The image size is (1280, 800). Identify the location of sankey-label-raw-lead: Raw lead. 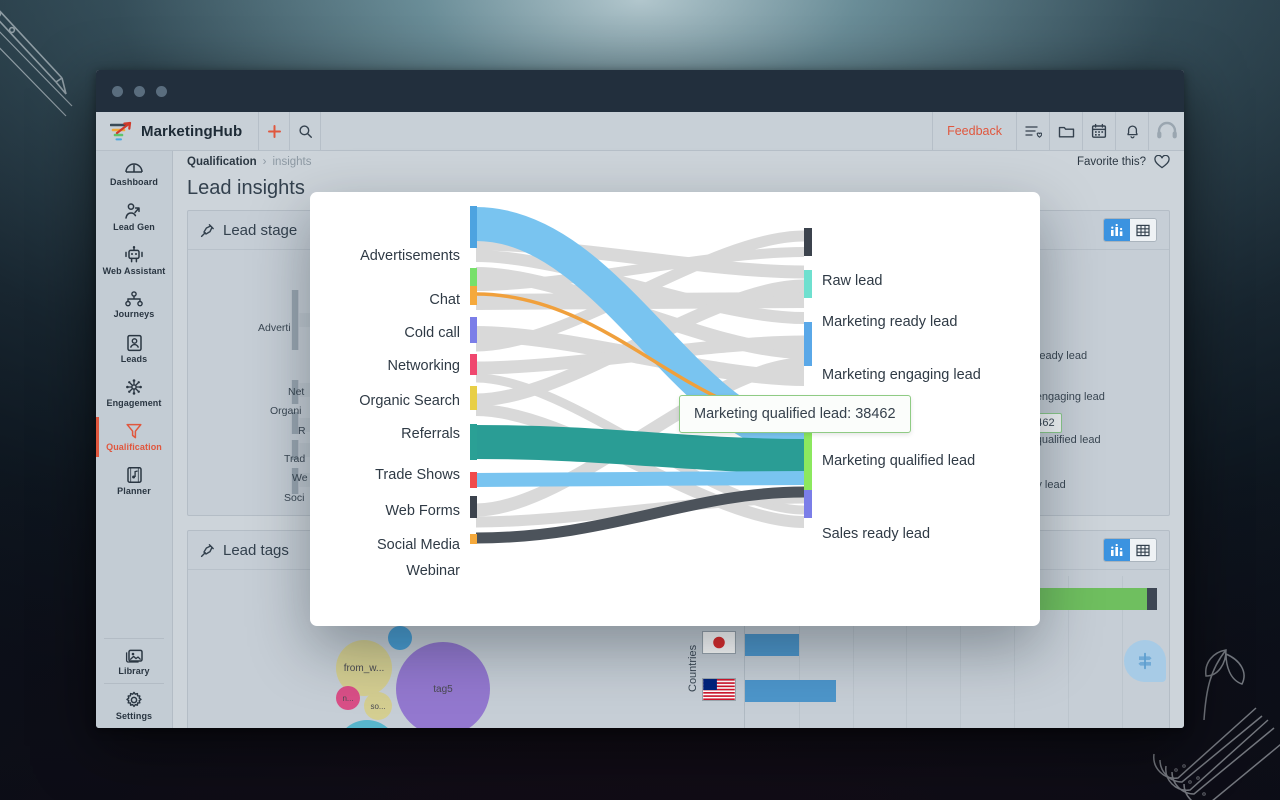
(852, 281).